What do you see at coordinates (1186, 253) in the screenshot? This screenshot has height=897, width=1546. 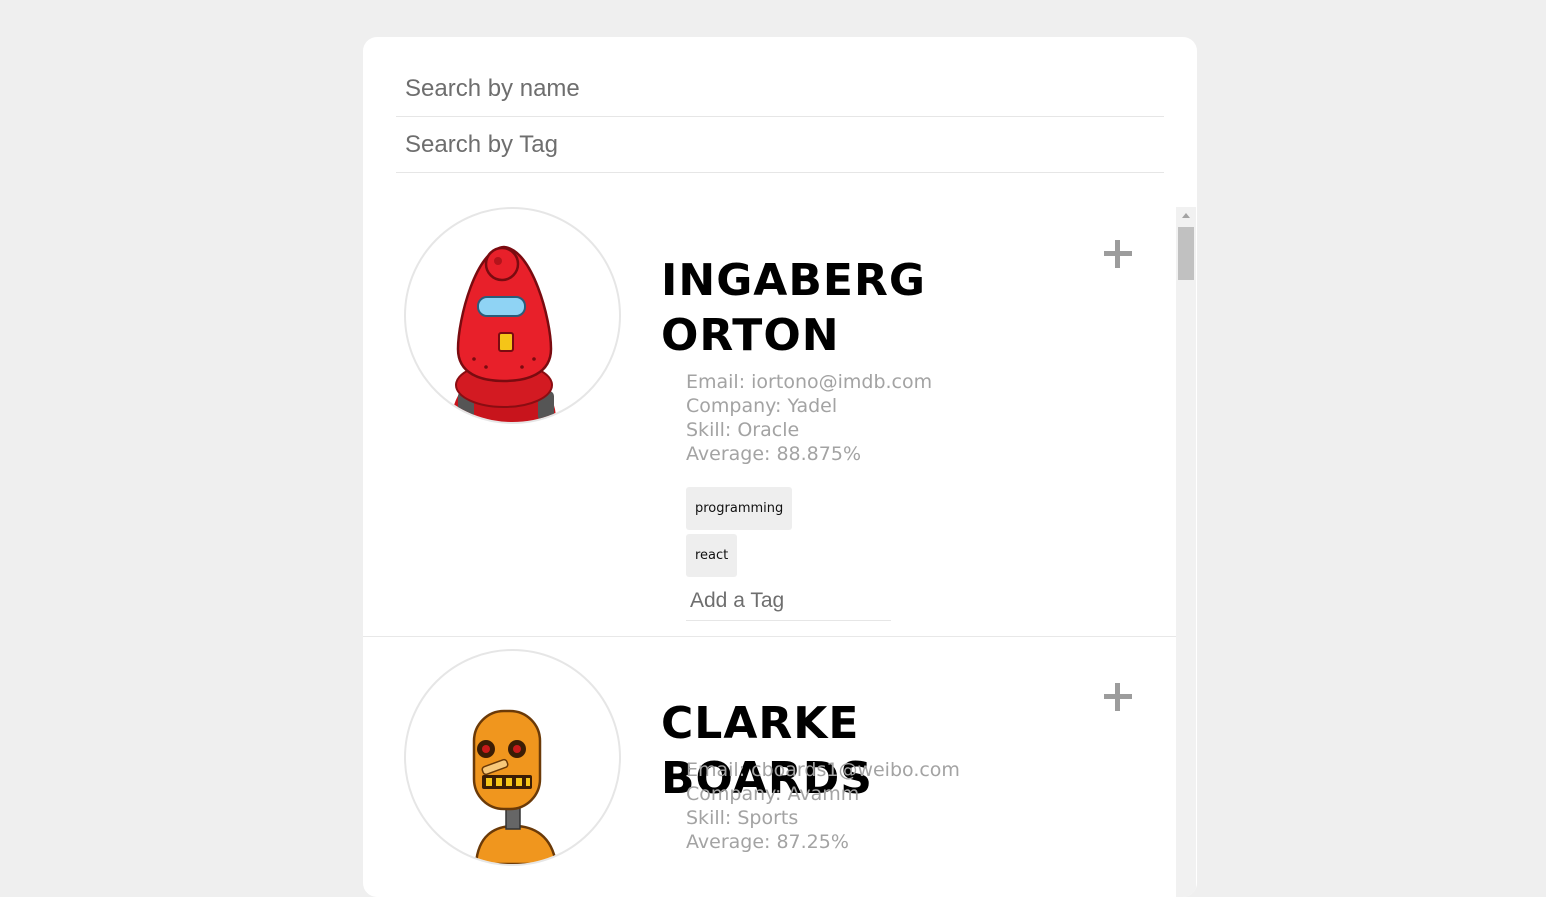 I see `scrollbar-thumb` at bounding box center [1186, 253].